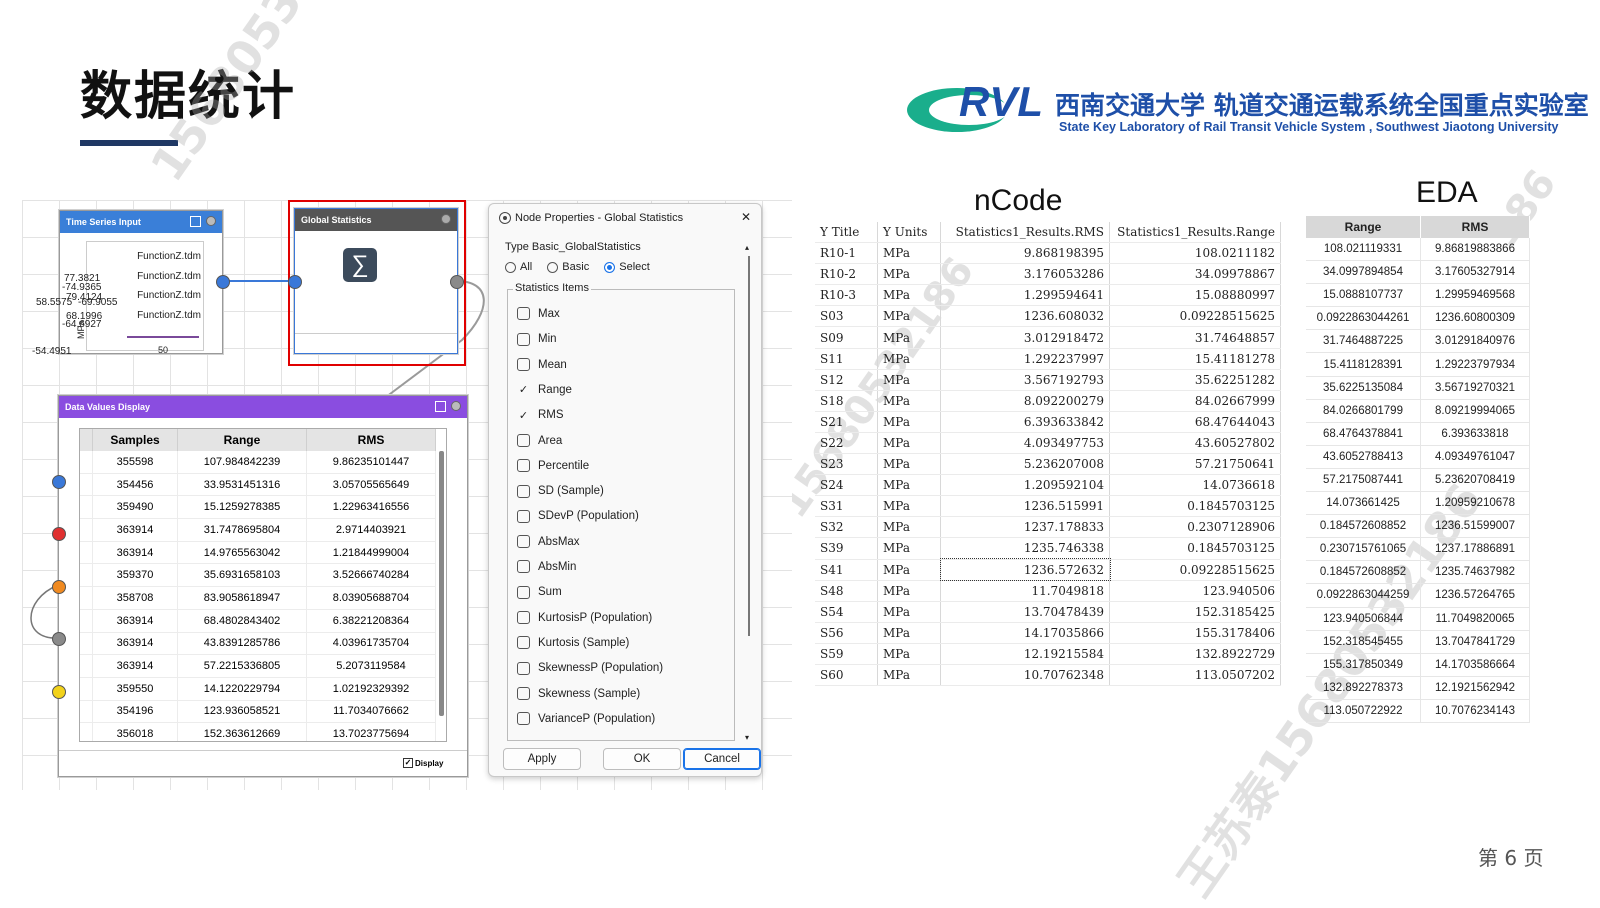 The height and width of the screenshot is (908, 1600). I want to click on table-row: S60 MPa 10.70762348 113.0507202, so click(1048, 675).